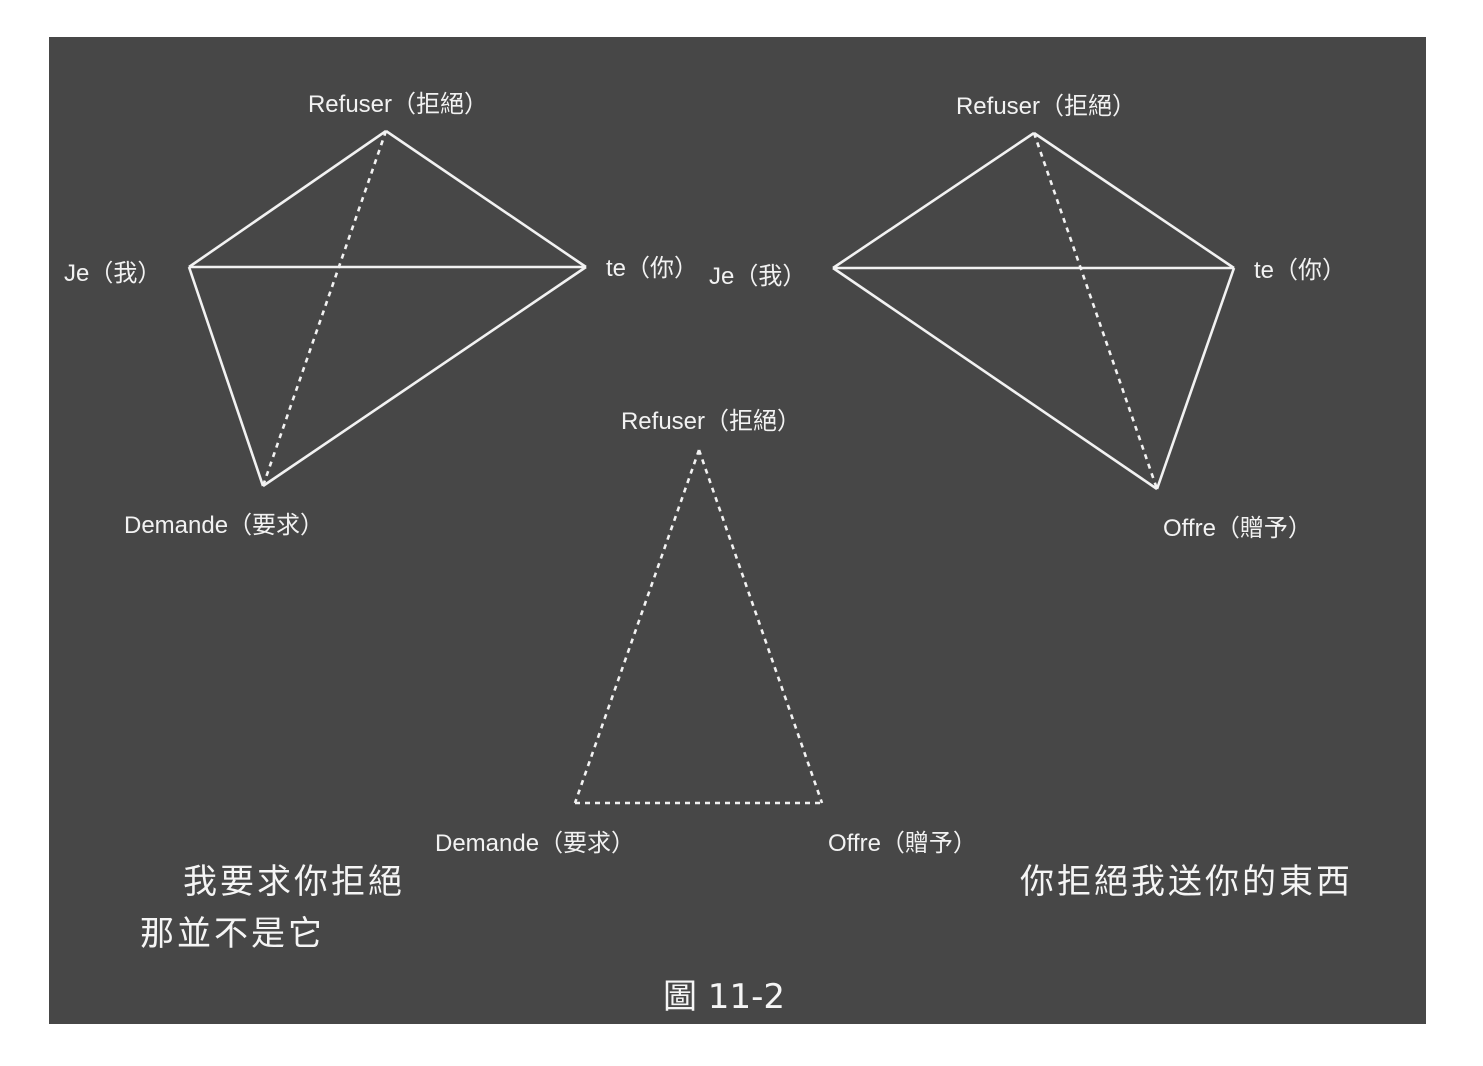 The height and width of the screenshot is (1066, 1483). I want to click on edge-te-offre, so click(1195, 378).